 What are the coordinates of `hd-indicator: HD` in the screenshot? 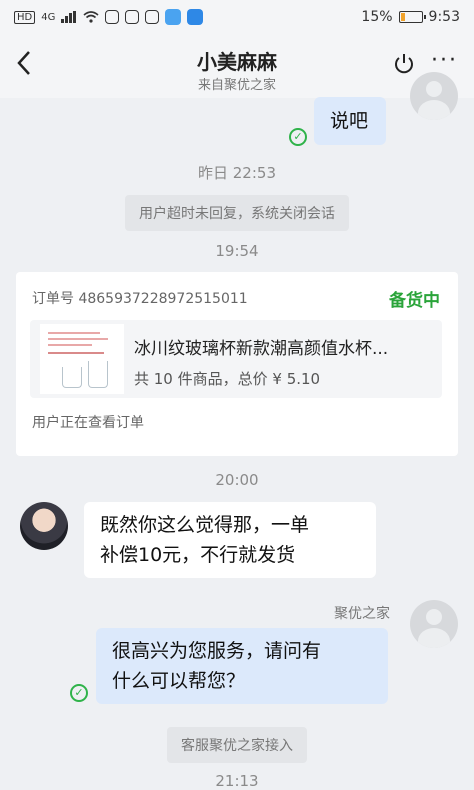 It's located at (25, 17).